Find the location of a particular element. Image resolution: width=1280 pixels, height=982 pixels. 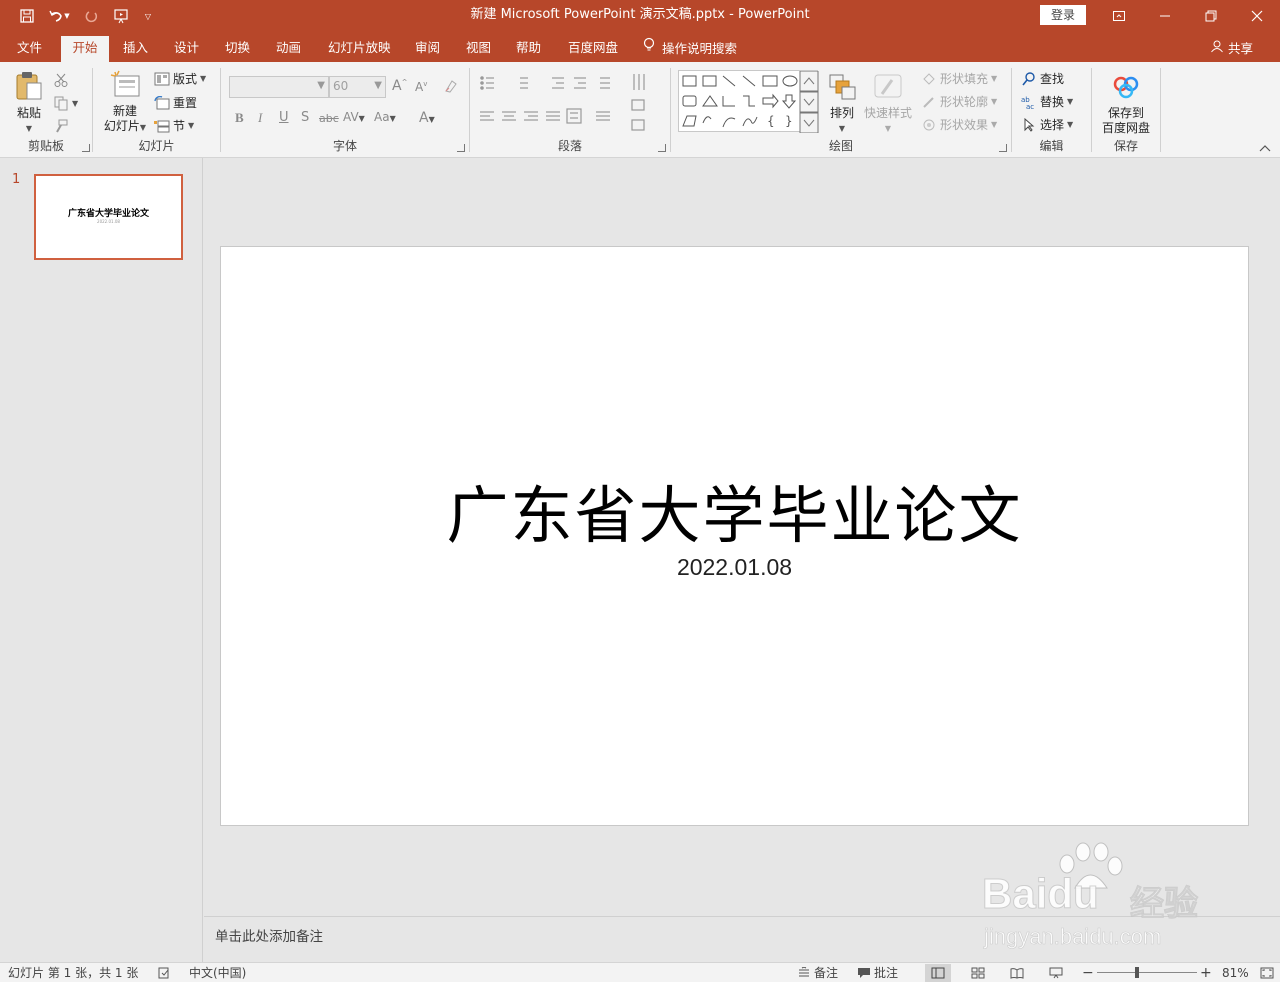

zoom-slider-thumb is located at coordinates (1137, 972).